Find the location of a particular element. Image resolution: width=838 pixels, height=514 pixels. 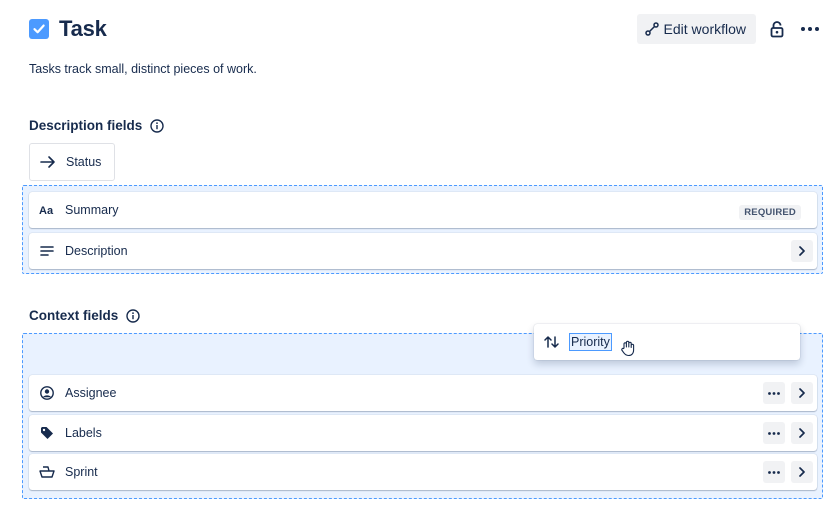

edit-workflow-button: Edit workflow is located at coordinates (696, 29).